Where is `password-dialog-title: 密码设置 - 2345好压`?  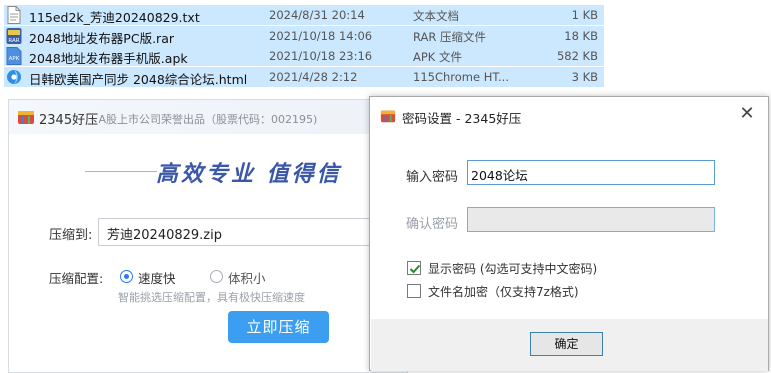
password-dialog-title: 密码设置 - 2345好压 is located at coordinates (462, 118).